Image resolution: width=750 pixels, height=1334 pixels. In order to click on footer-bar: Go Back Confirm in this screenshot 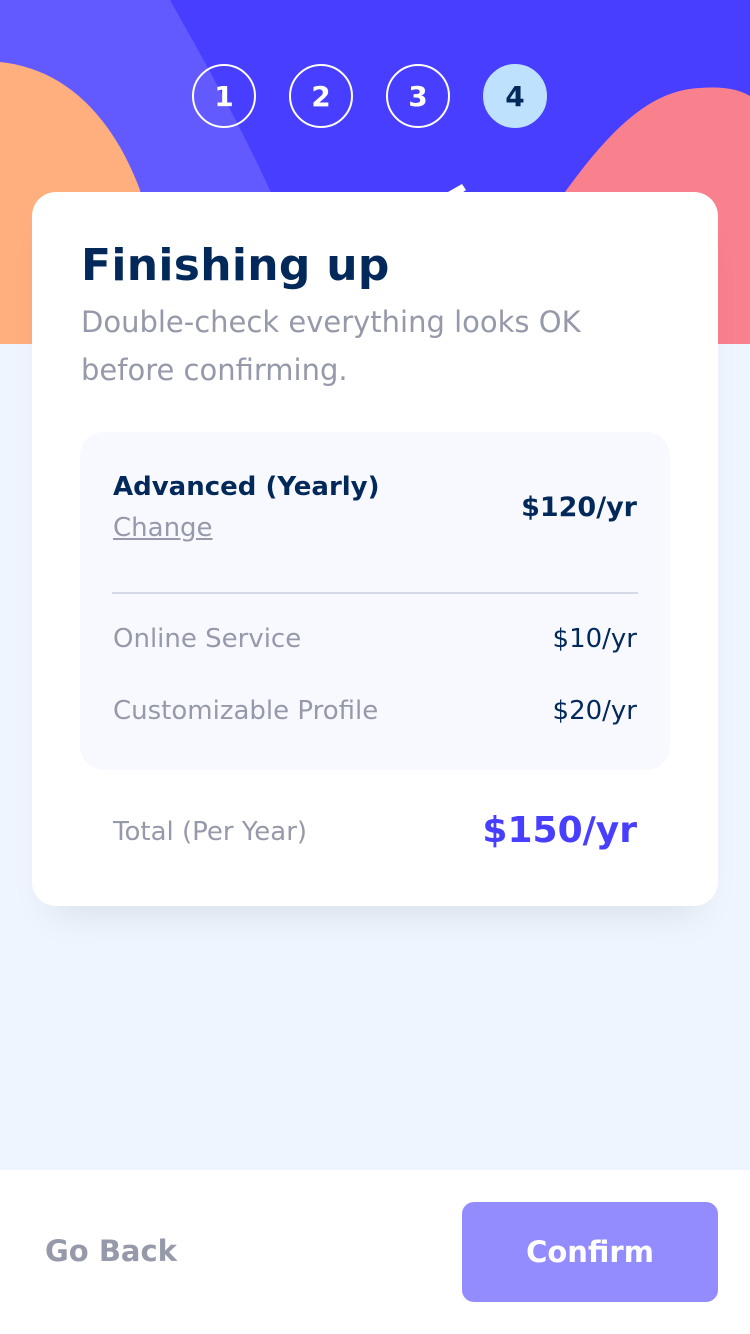, I will do `click(375, 1252)`.